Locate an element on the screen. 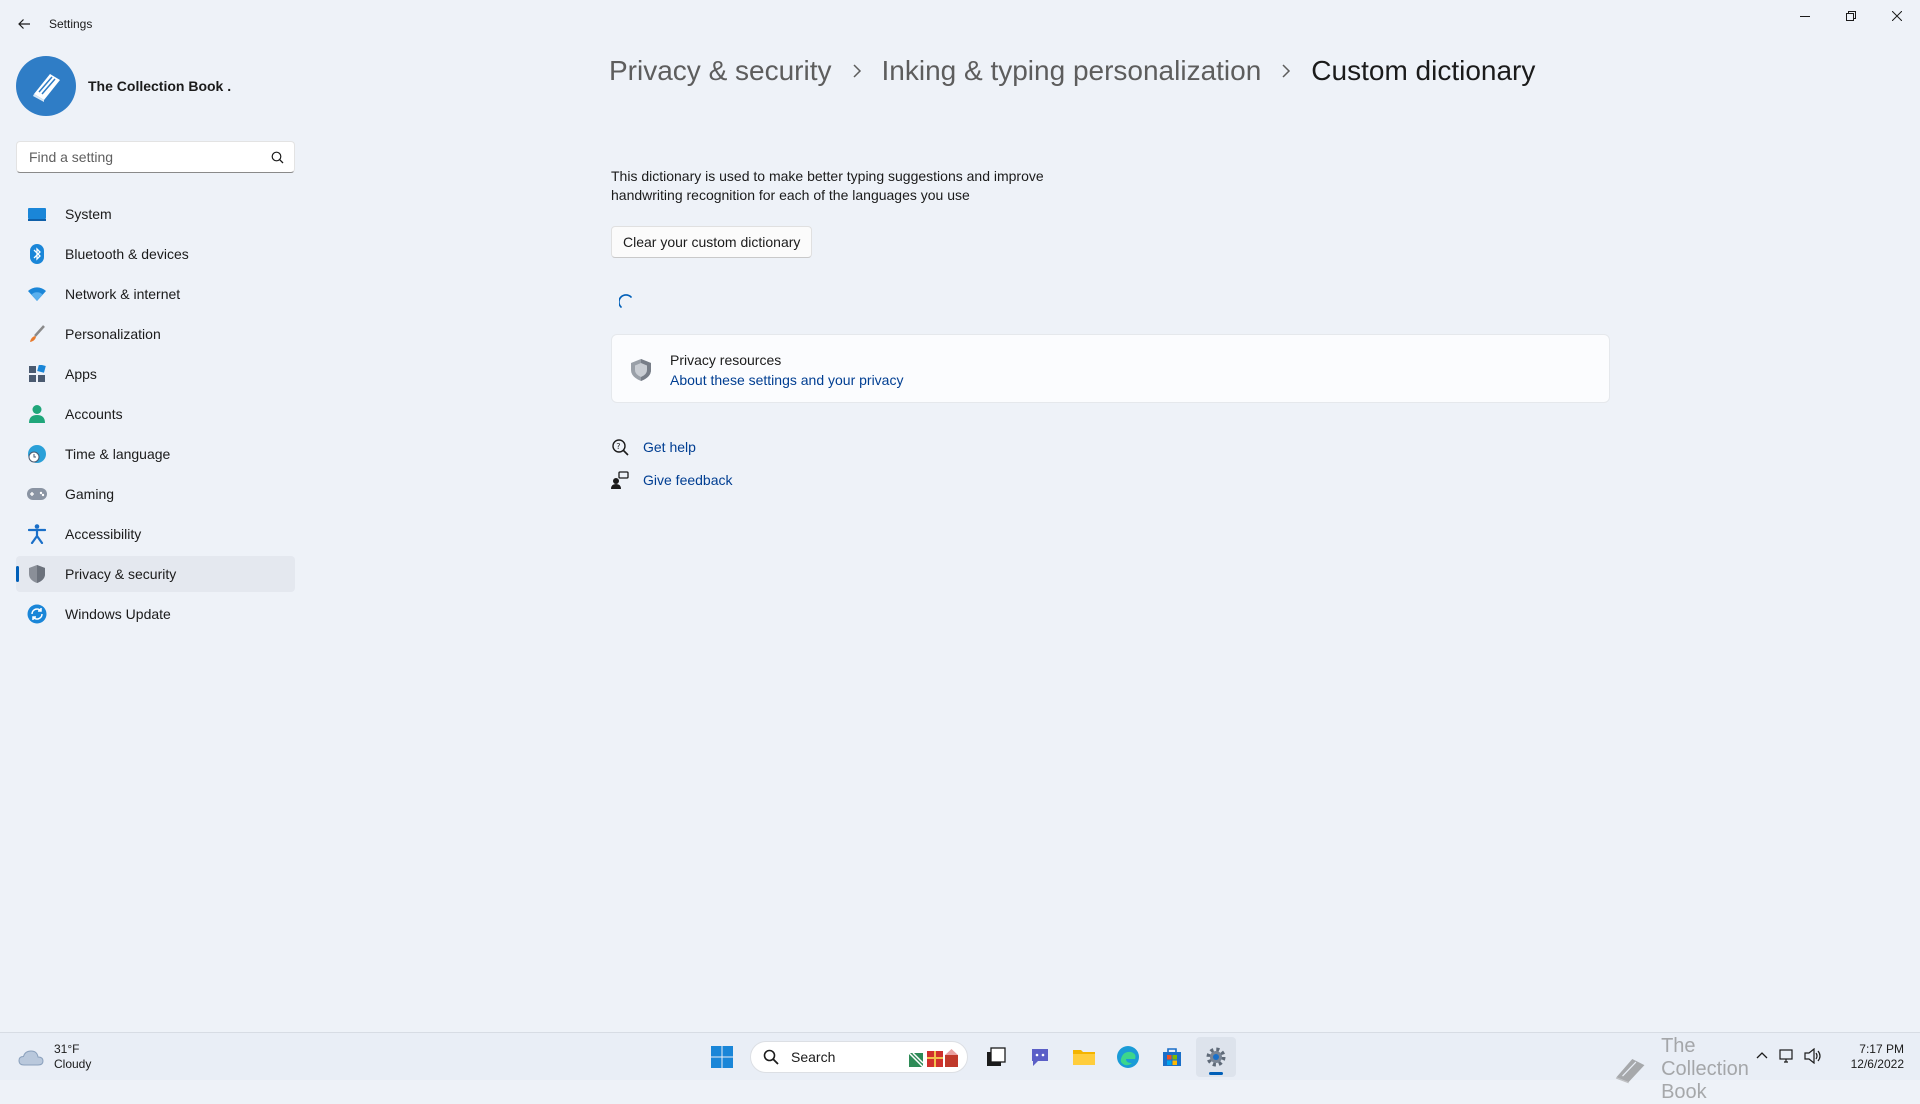  breadcrumb-privacy-security: Privacy & security is located at coordinates (720, 71).